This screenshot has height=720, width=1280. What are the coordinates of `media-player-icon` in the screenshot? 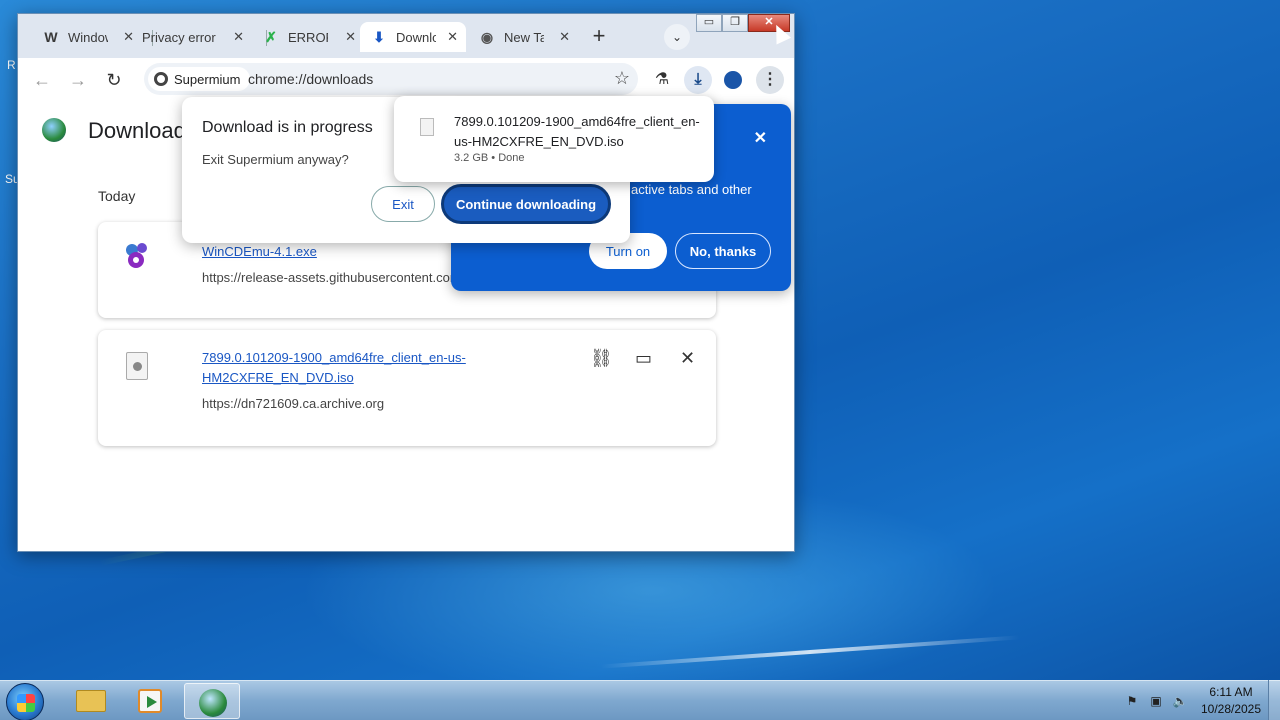 It's located at (150, 701).